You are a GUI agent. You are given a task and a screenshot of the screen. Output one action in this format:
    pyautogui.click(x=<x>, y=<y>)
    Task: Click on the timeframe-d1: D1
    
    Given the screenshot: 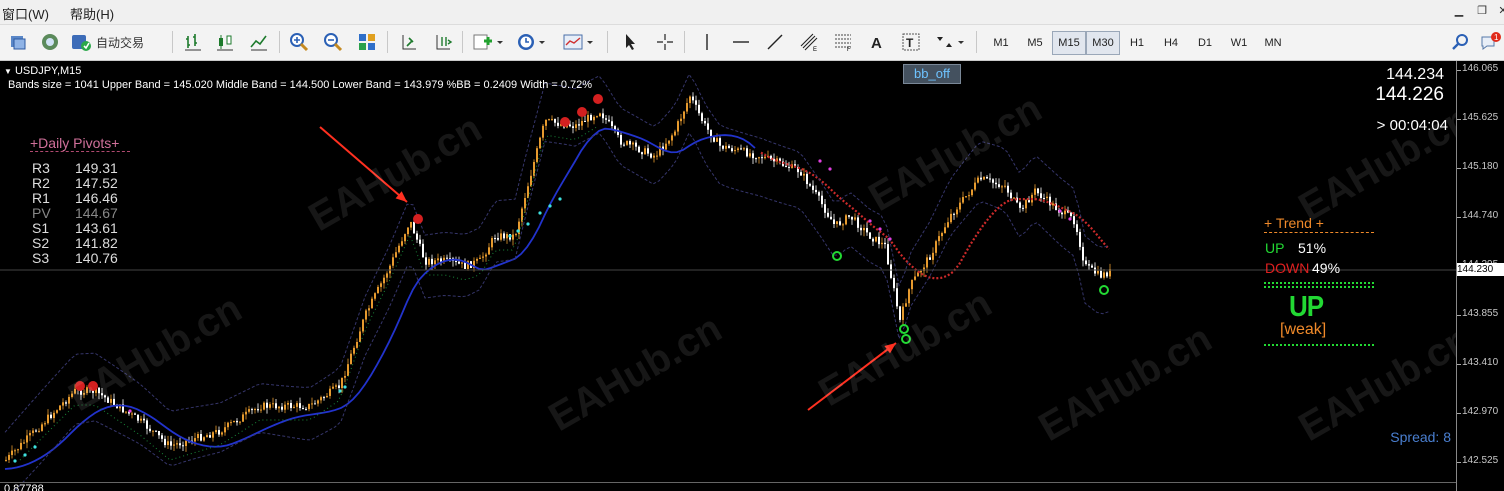 What is the action you would take?
    pyautogui.click(x=1205, y=43)
    